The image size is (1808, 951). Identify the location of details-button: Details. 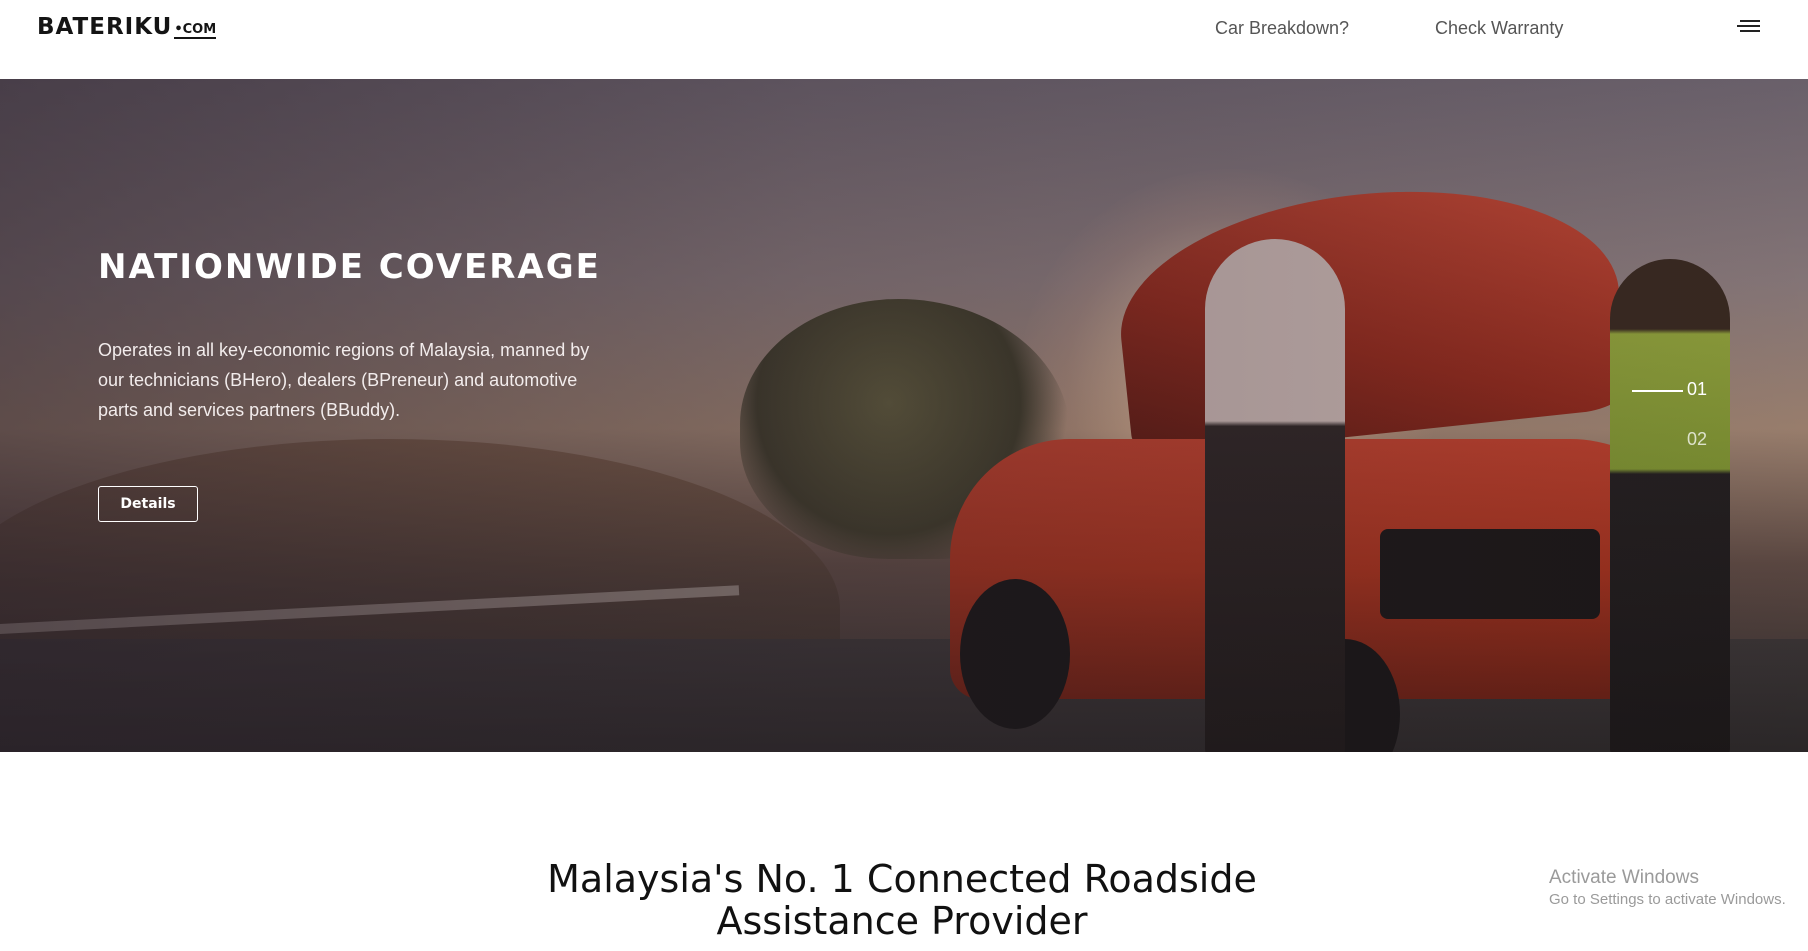
(148, 504).